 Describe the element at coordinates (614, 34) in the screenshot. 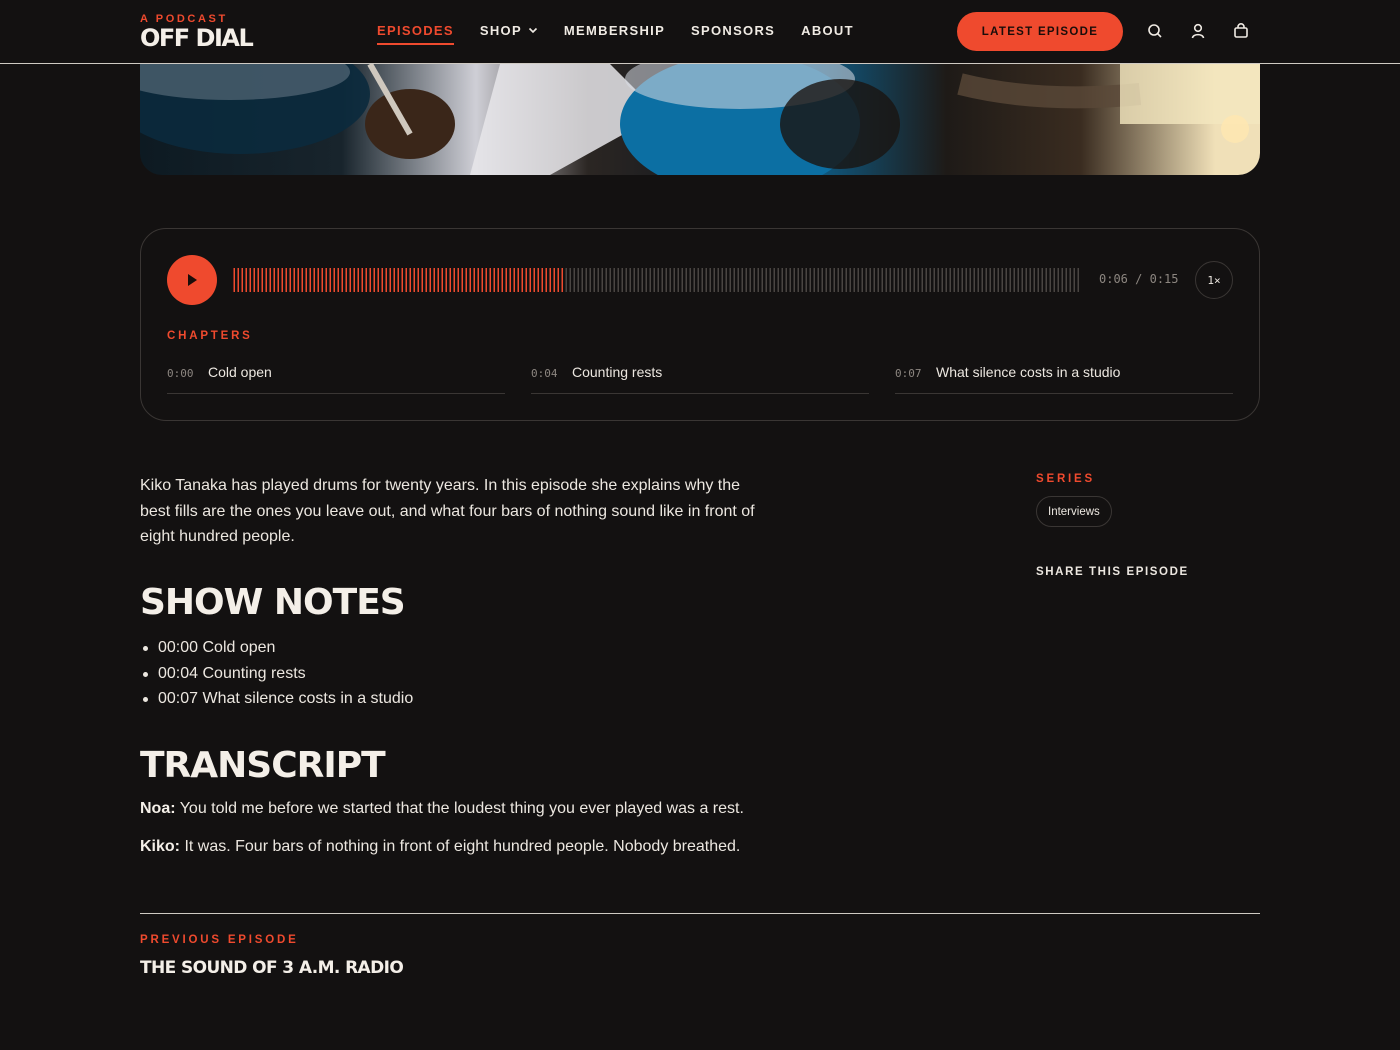

I see `nav-membership: MEMBERSHIP` at that location.